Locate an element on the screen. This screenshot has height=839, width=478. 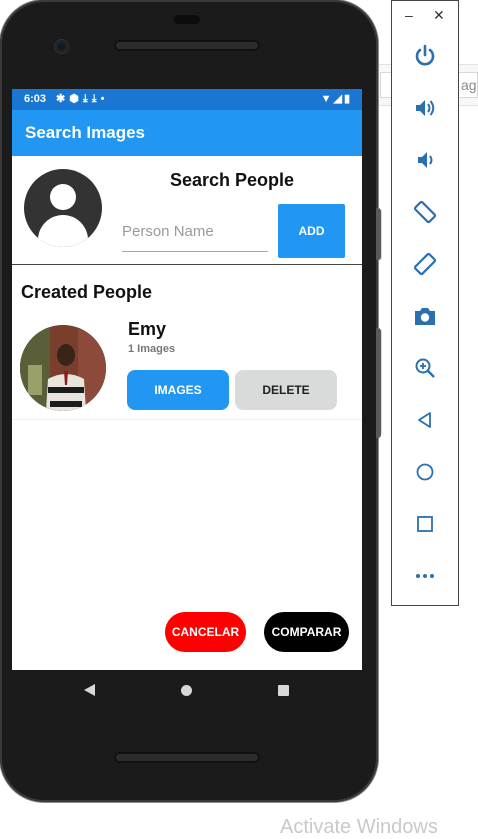
status-notification-icons: ✱⬢⤓⤓• is located at coordinates (82, 99).